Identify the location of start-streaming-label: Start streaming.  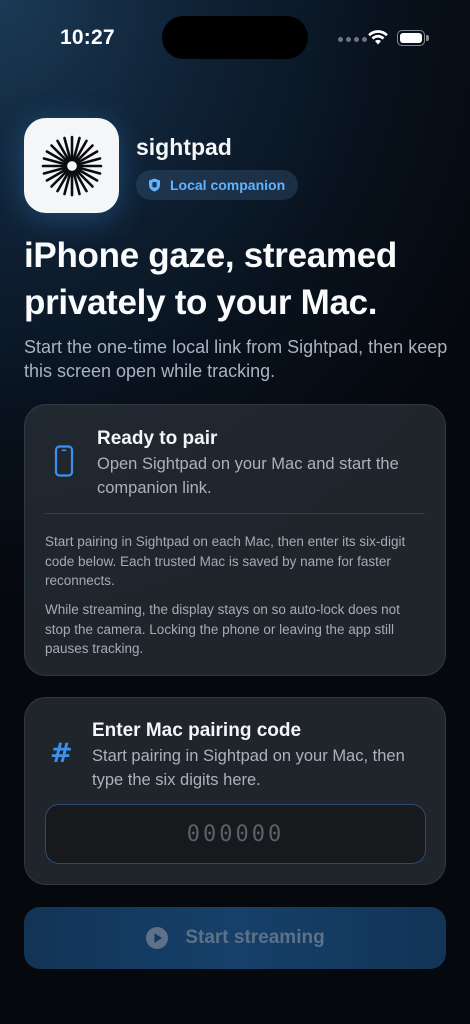
(255, 937).